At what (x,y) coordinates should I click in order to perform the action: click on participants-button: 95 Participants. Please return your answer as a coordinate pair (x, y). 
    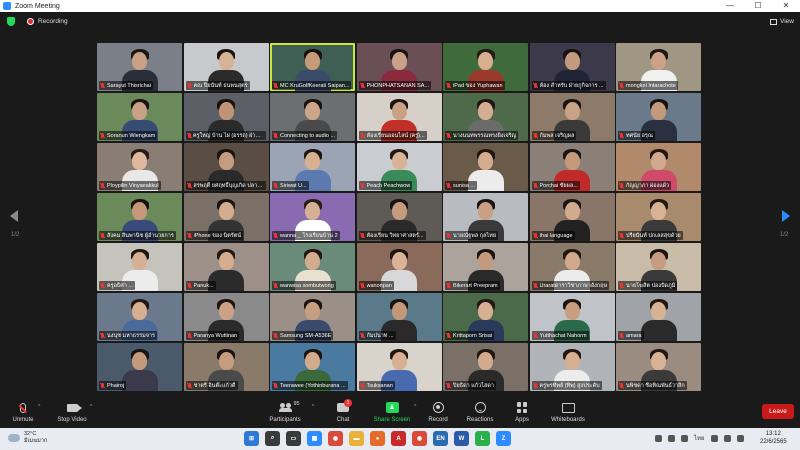
    Looking at the image, I should click on (285, 412).